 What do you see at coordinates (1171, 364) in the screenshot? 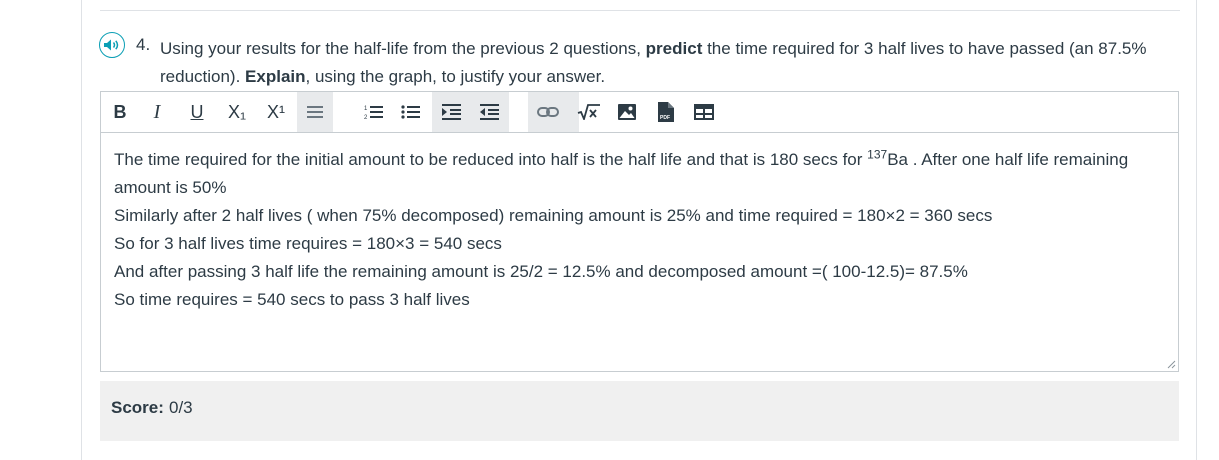
I see `resize-handle-icon` at bounding box center [1171, 364].